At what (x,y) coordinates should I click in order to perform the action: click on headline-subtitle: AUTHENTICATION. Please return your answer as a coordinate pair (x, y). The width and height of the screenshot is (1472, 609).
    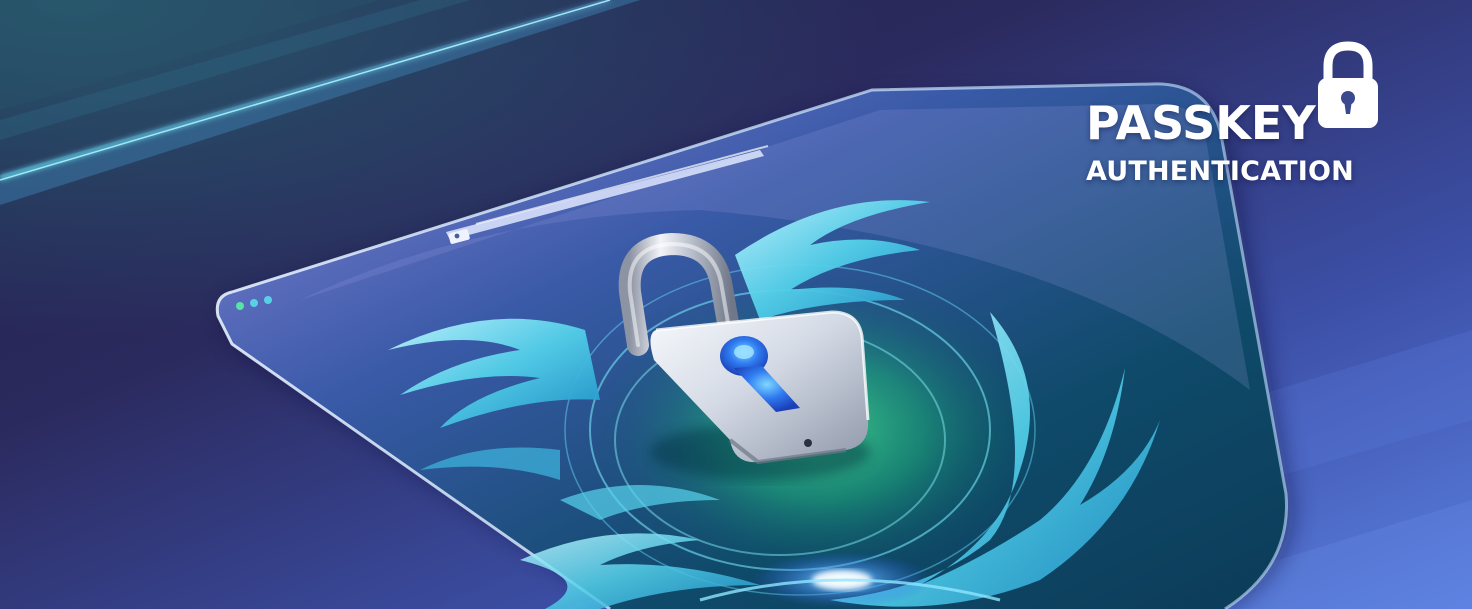
    Looking at the image, I should click on (1220, 171).